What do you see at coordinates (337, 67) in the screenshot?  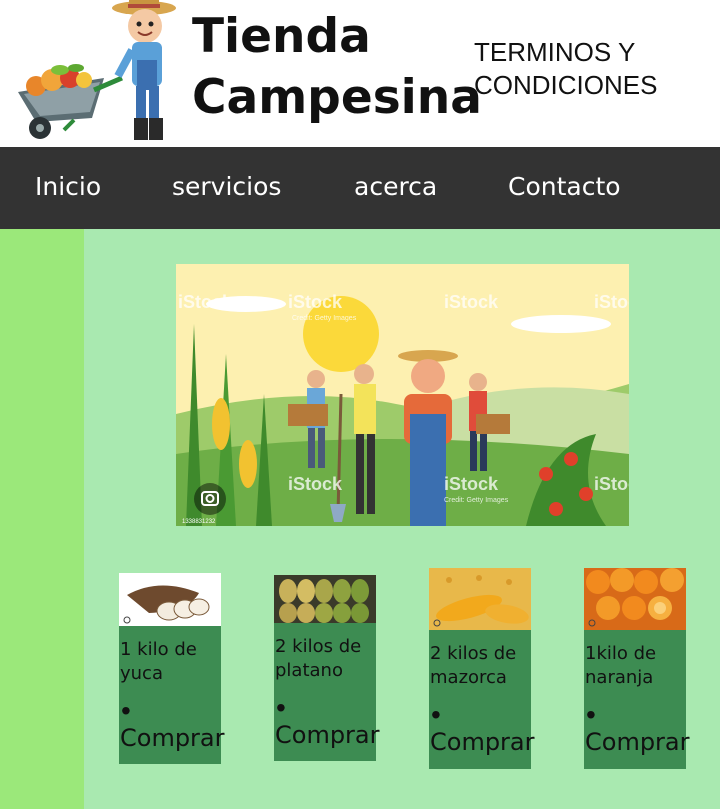 I see `site-title: Tienda Campesina` at bounding box center [337, 67].